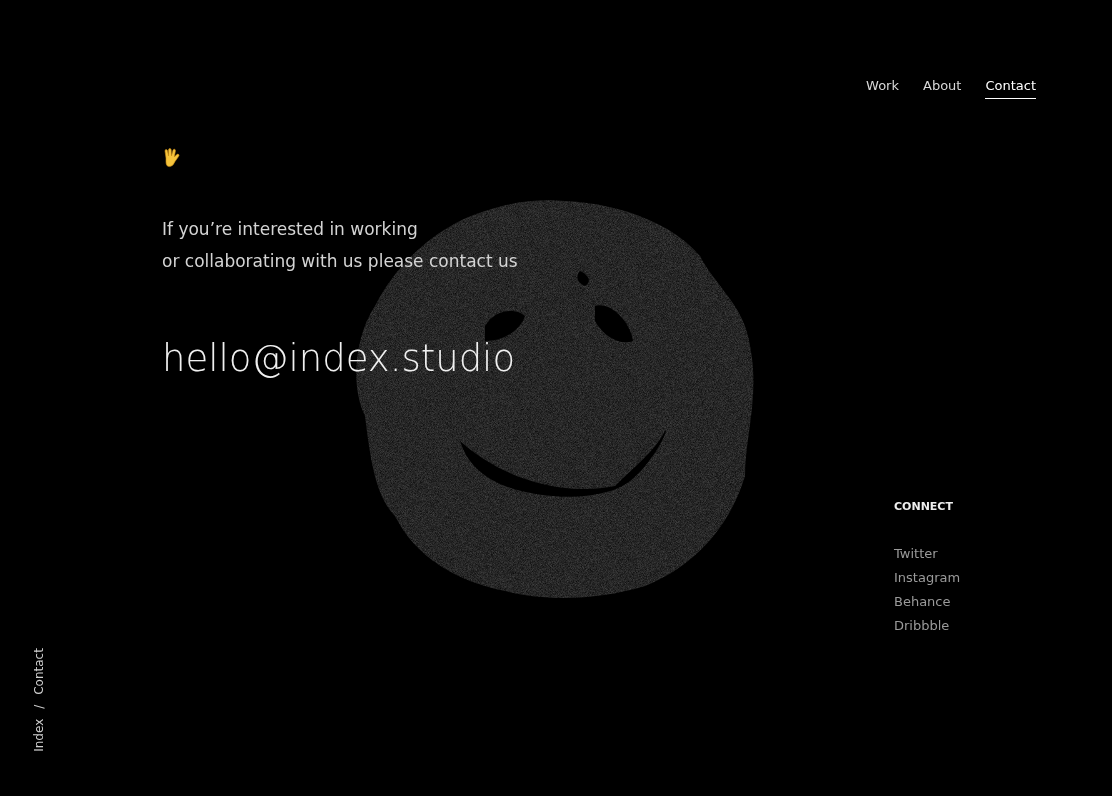 The height and width of the screenshot is (796, 1112). Describe the element at coordinates (924, 506) in the screenshot. I see `connect-heading: CONNECT` at that location.